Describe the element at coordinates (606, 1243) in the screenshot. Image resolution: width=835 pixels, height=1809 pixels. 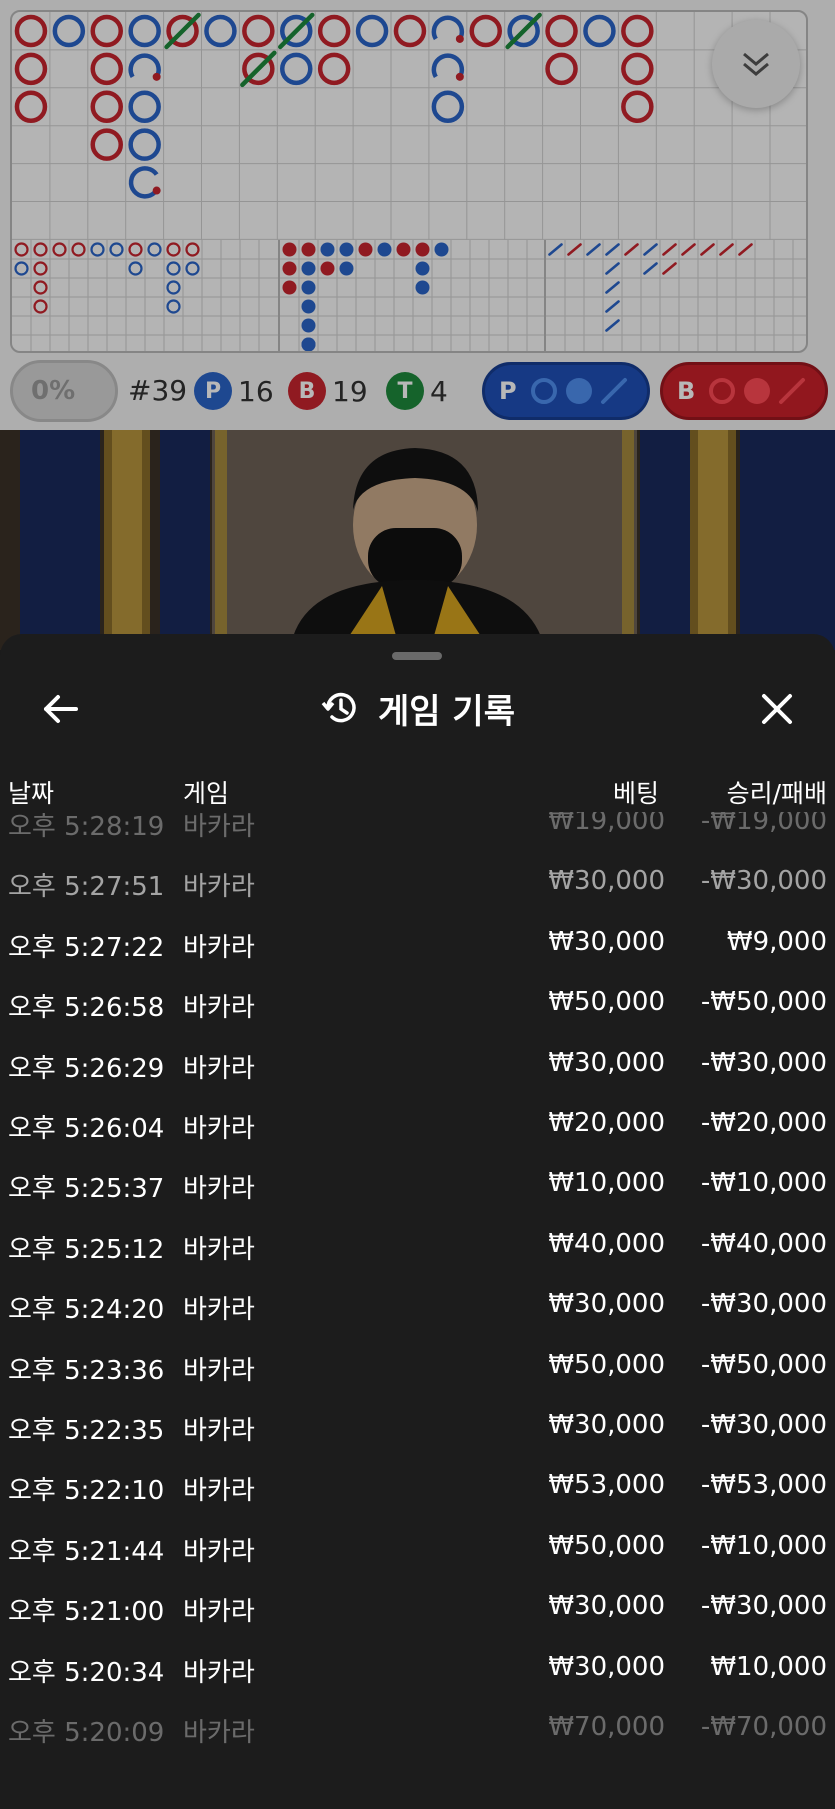
I see `history-bet: ₩40,000` at that location.